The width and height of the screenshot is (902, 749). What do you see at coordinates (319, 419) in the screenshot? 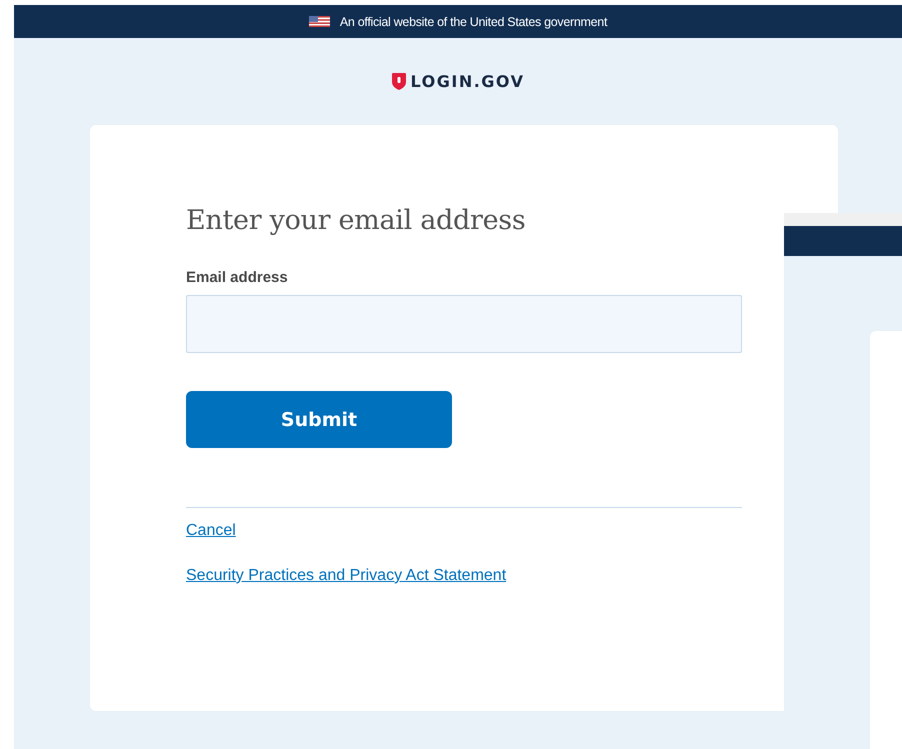
I see `submit-button: Submit` at bounding box center [319, 419].